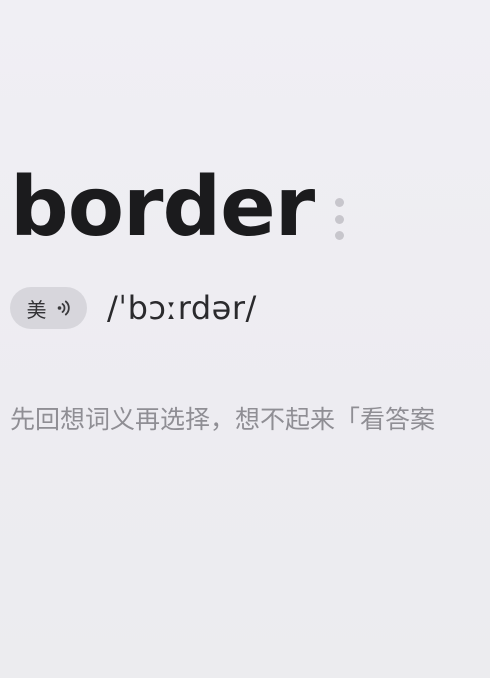 This screenshot has height=678, width=490. I want to click on word-row: border, so click(162, 208).